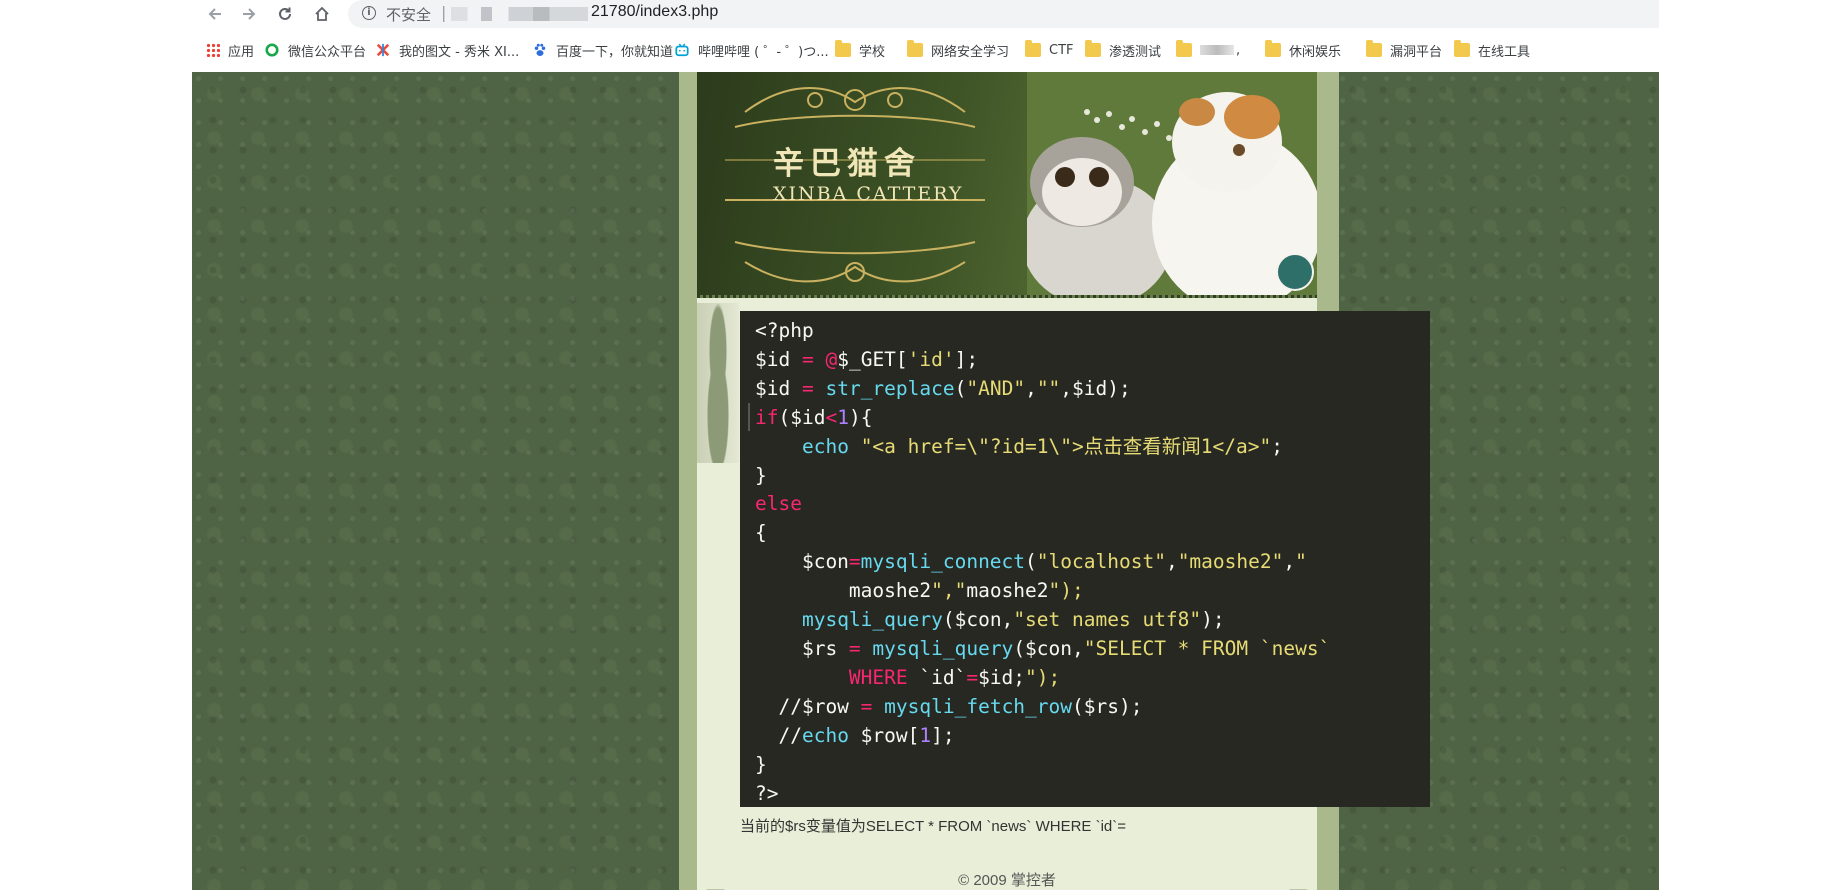 Image resolution: width=1840 pixels, height=890 pixels. I want to click on code-line: mysqli_query($con,"set names utf8");, so click(1013, 620).